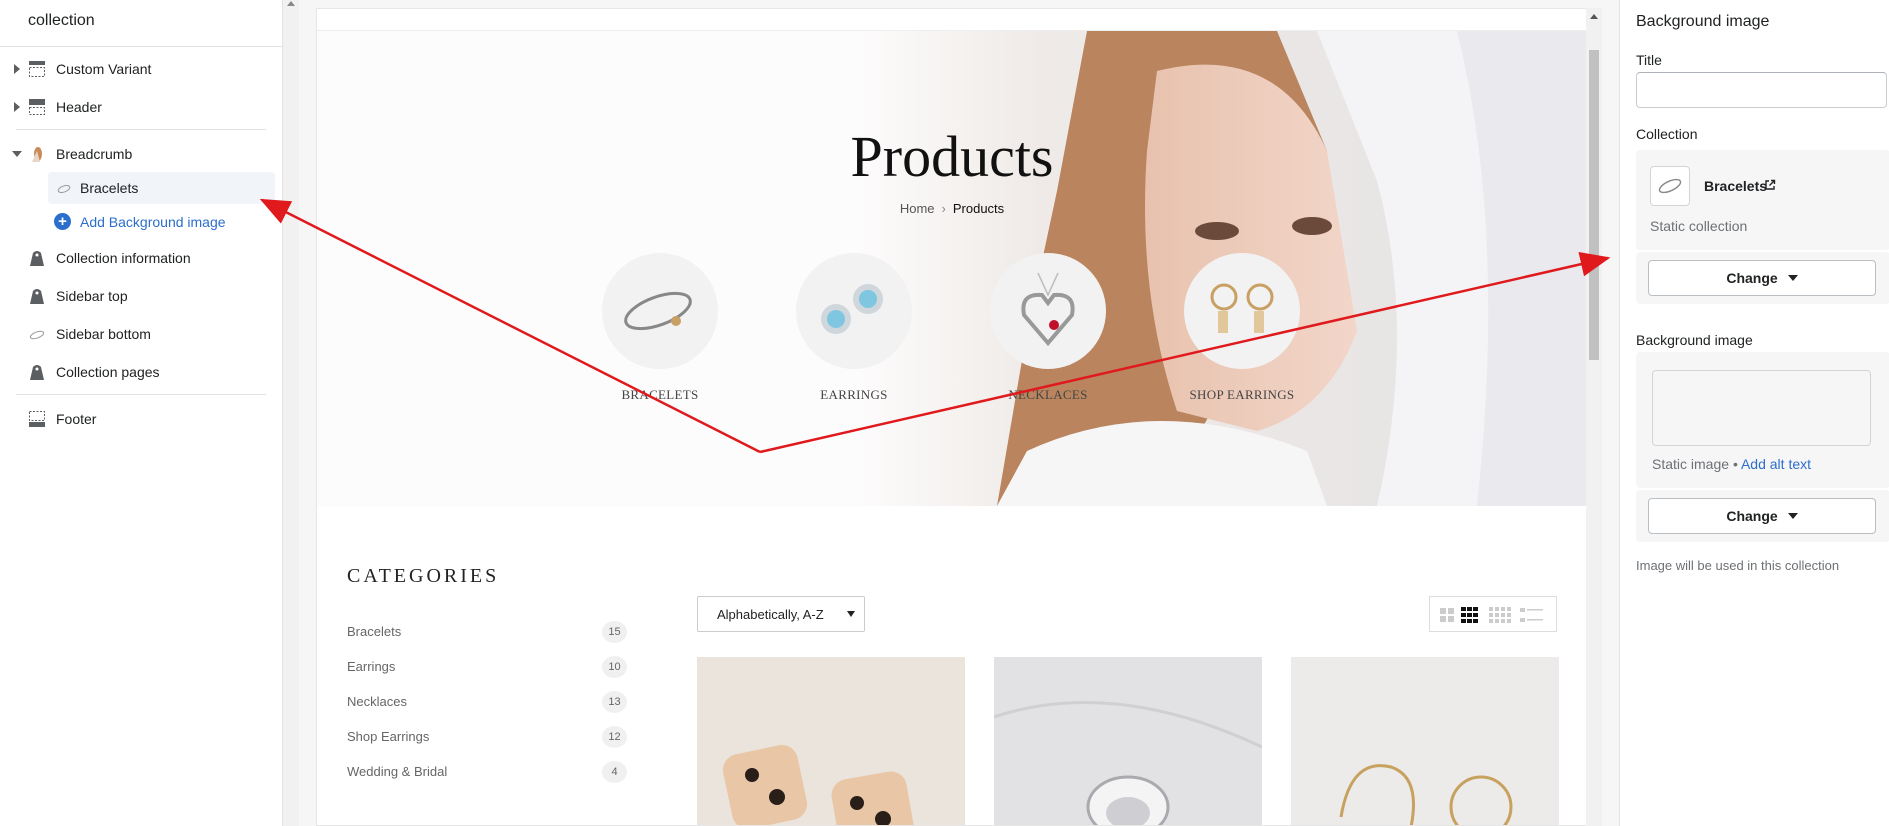 The width and height of the screenshot is (1889, 826). Describe the element at coordinates (1532, 615) in the screenshot. I see `list-view-icon` at that location.